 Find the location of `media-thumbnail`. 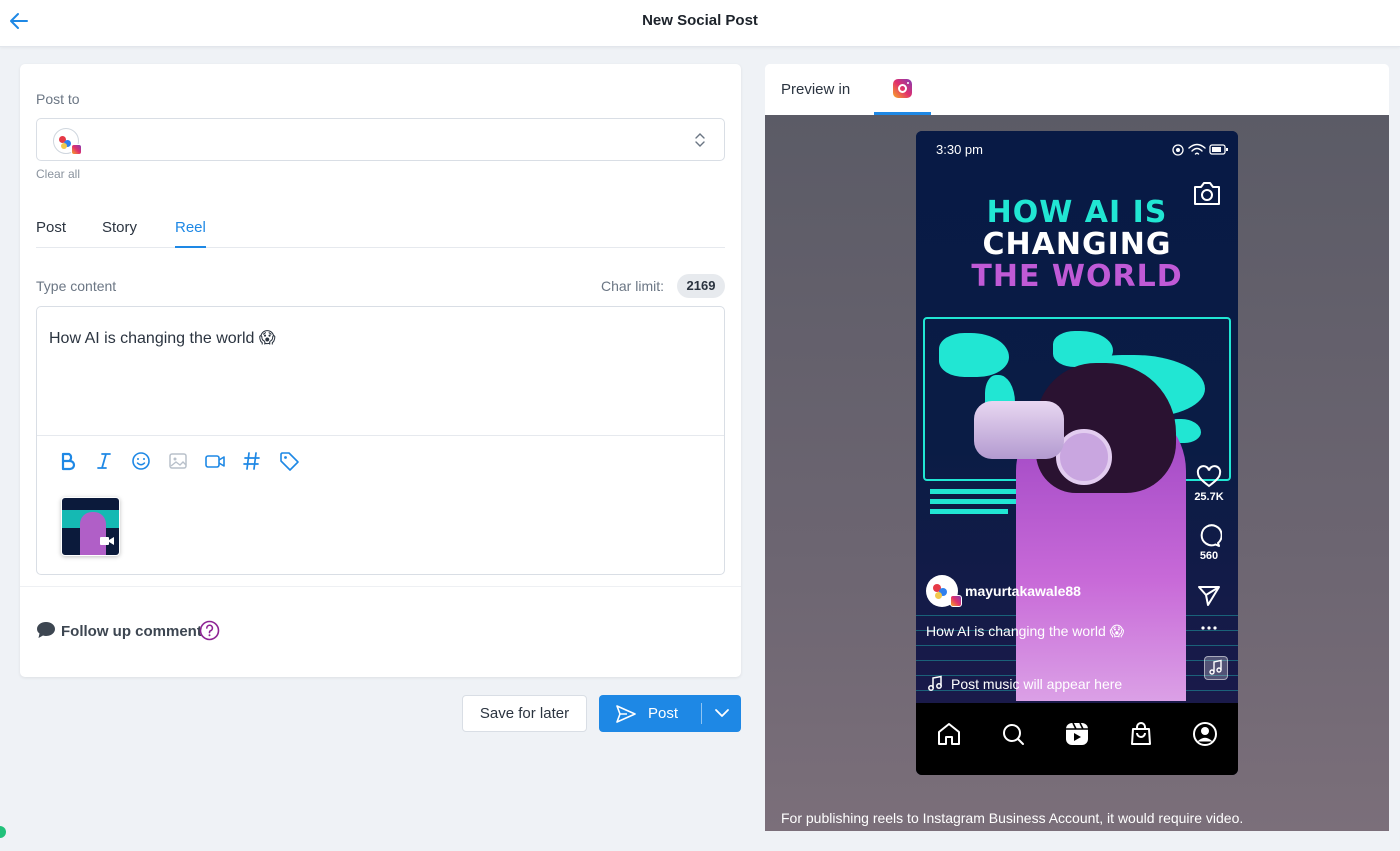

media-thumbnail is located at coordinates (90, 526).